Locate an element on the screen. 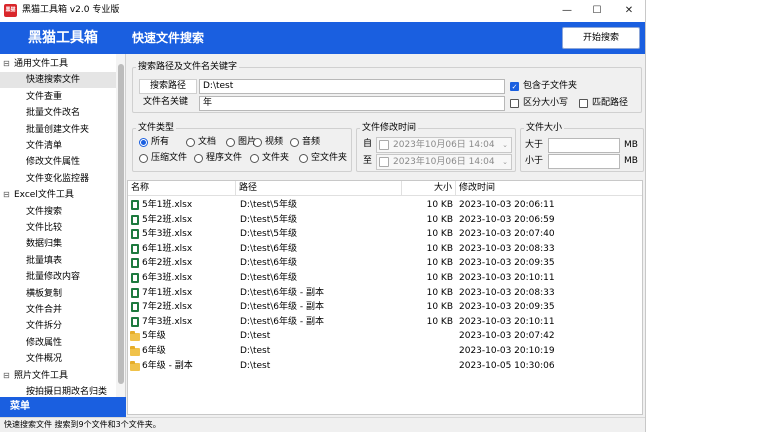 This screenshot has height=432, width=768. sidebar-item: 批量创建文件夹 is located at coordinates (58, 130).